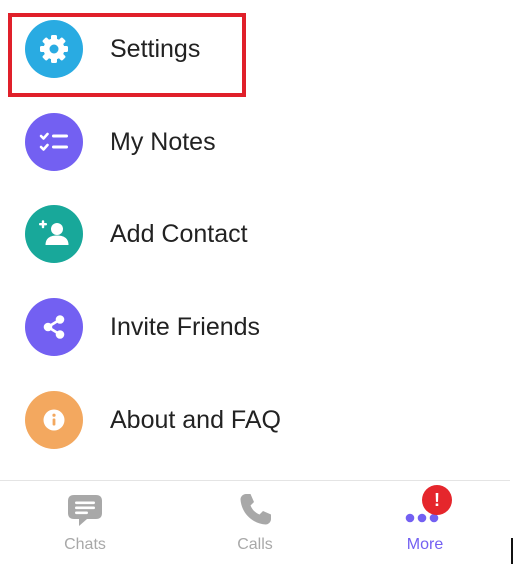  Describe the element at coordinates (512, 551) in the screenshot. I see `text-cursor` at that location.